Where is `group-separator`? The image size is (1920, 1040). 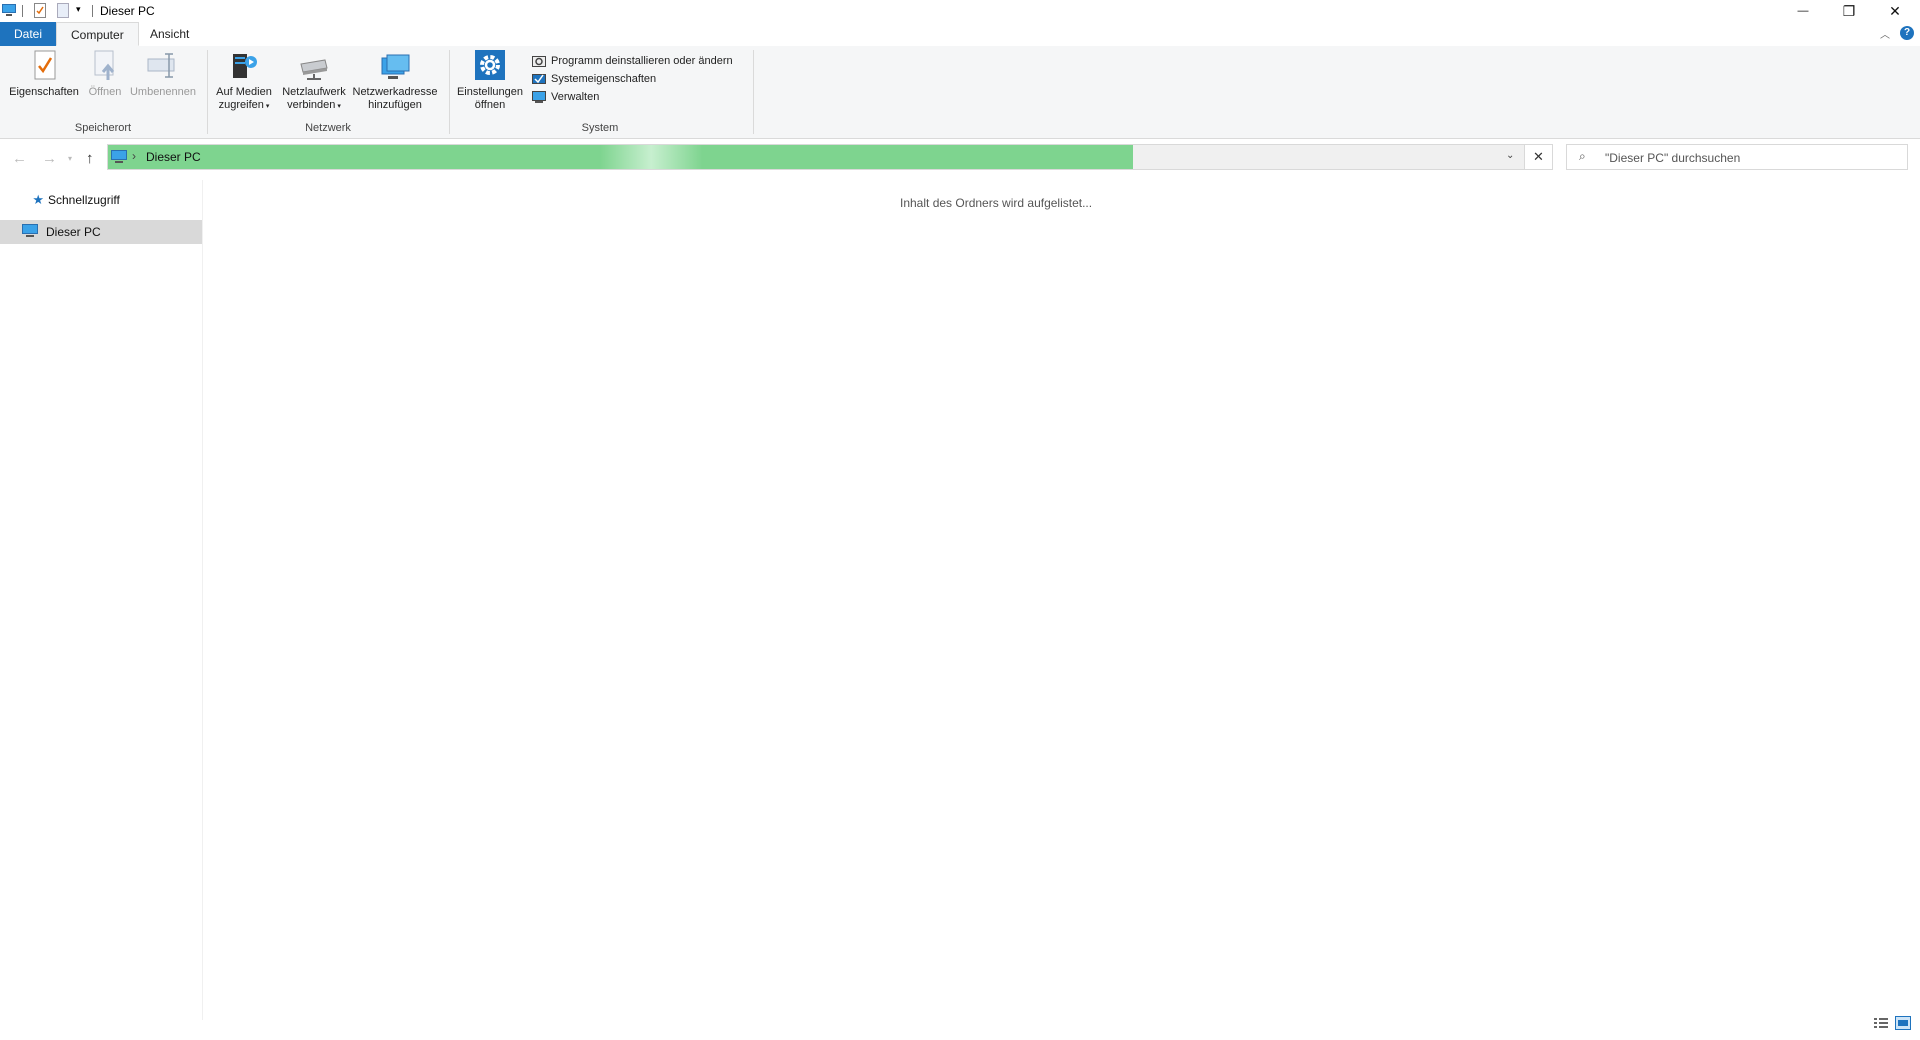
group-separator is located at coordinates (753, 92).